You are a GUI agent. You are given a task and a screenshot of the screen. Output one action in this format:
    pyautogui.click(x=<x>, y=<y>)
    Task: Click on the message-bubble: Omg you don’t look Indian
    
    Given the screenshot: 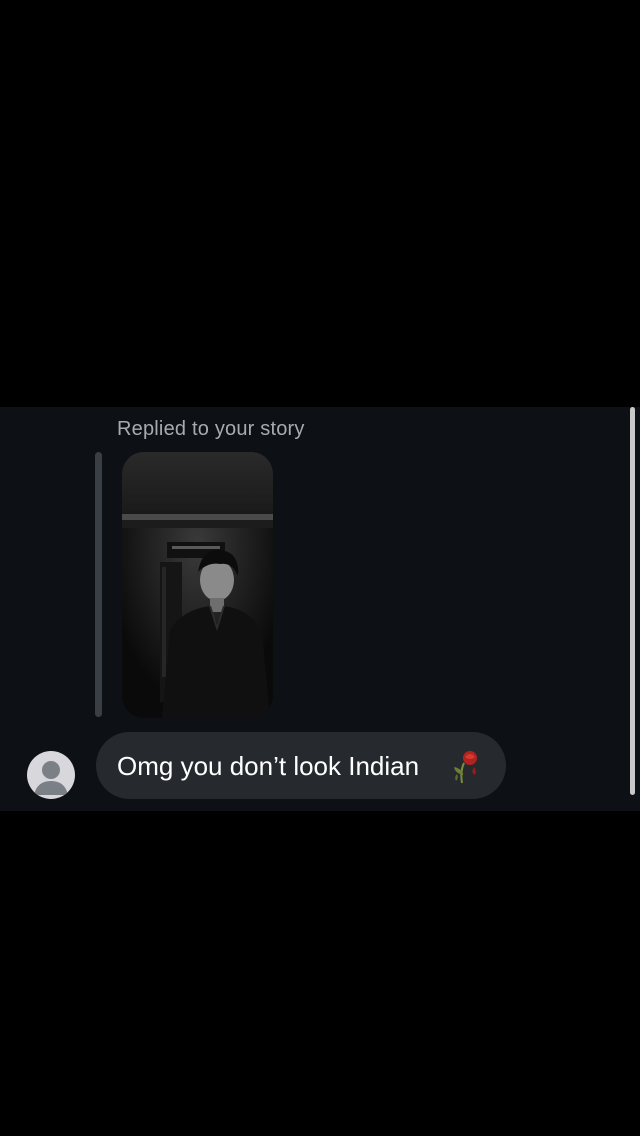 What is the action you would take?
    pyautogui.click(x=301, y=765)
    